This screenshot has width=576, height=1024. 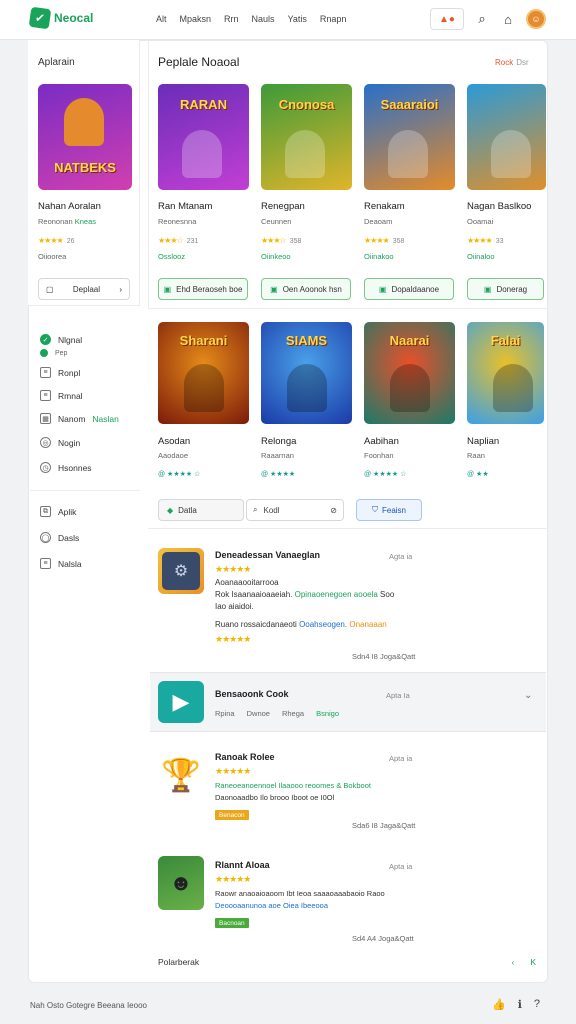 I want to click on pagination-controls: ‹ K, so click(x=523, y=962).